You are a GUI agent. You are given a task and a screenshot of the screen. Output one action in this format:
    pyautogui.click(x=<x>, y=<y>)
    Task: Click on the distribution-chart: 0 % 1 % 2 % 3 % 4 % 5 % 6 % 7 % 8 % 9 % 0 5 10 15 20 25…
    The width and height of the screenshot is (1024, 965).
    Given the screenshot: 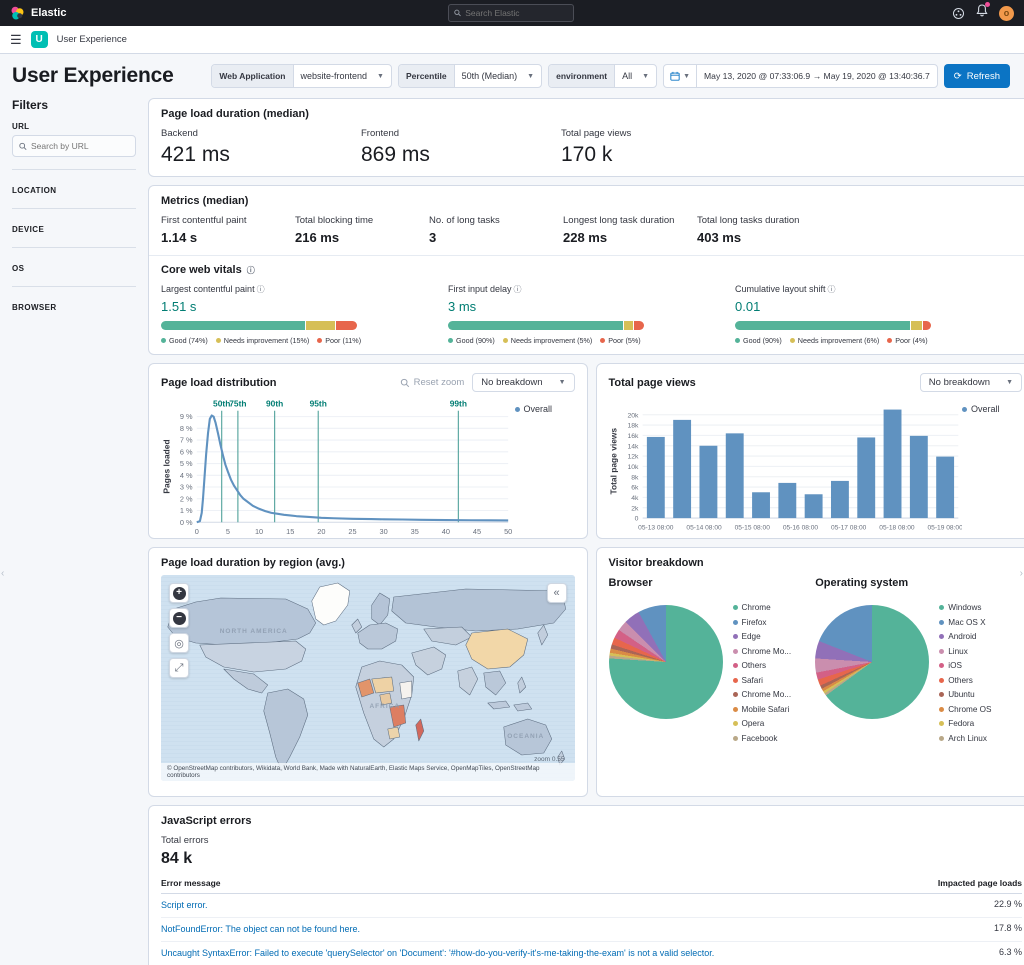 What is the action you would take?
    pyautogui.click(x=338, y=479)
    